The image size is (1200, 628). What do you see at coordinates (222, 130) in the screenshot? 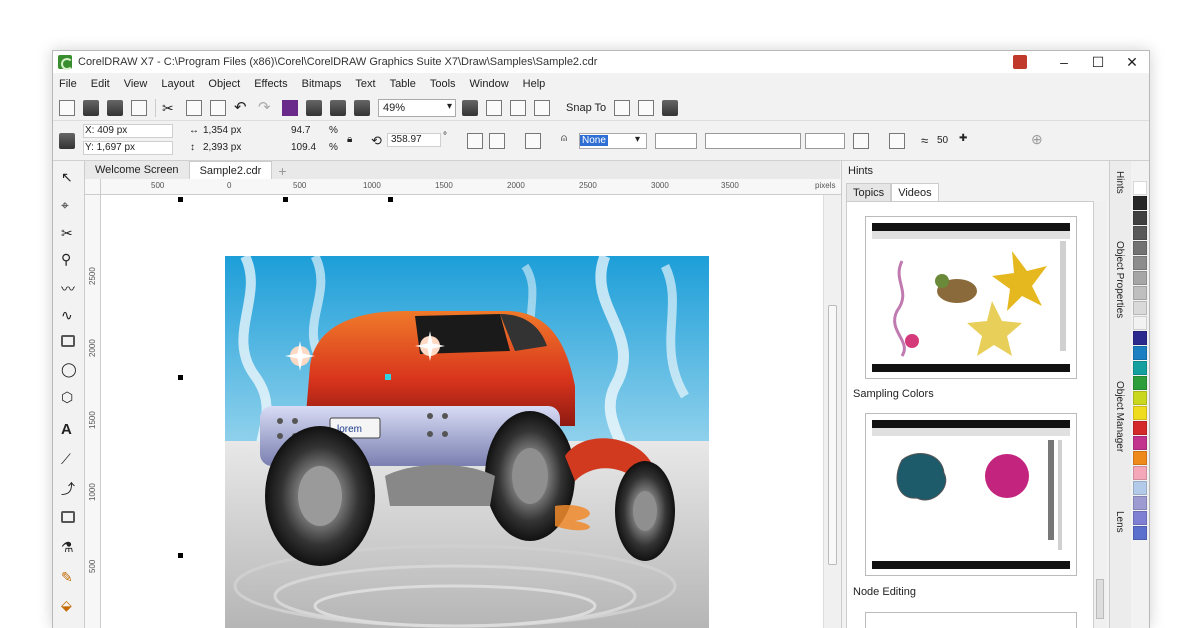
I see `width-field: 1,354 px` at bounding box center [222, 130].